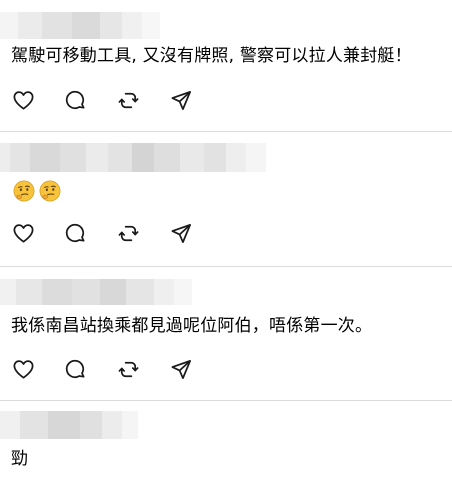  I want to click on comment-text: 勁, so click(20, 459).